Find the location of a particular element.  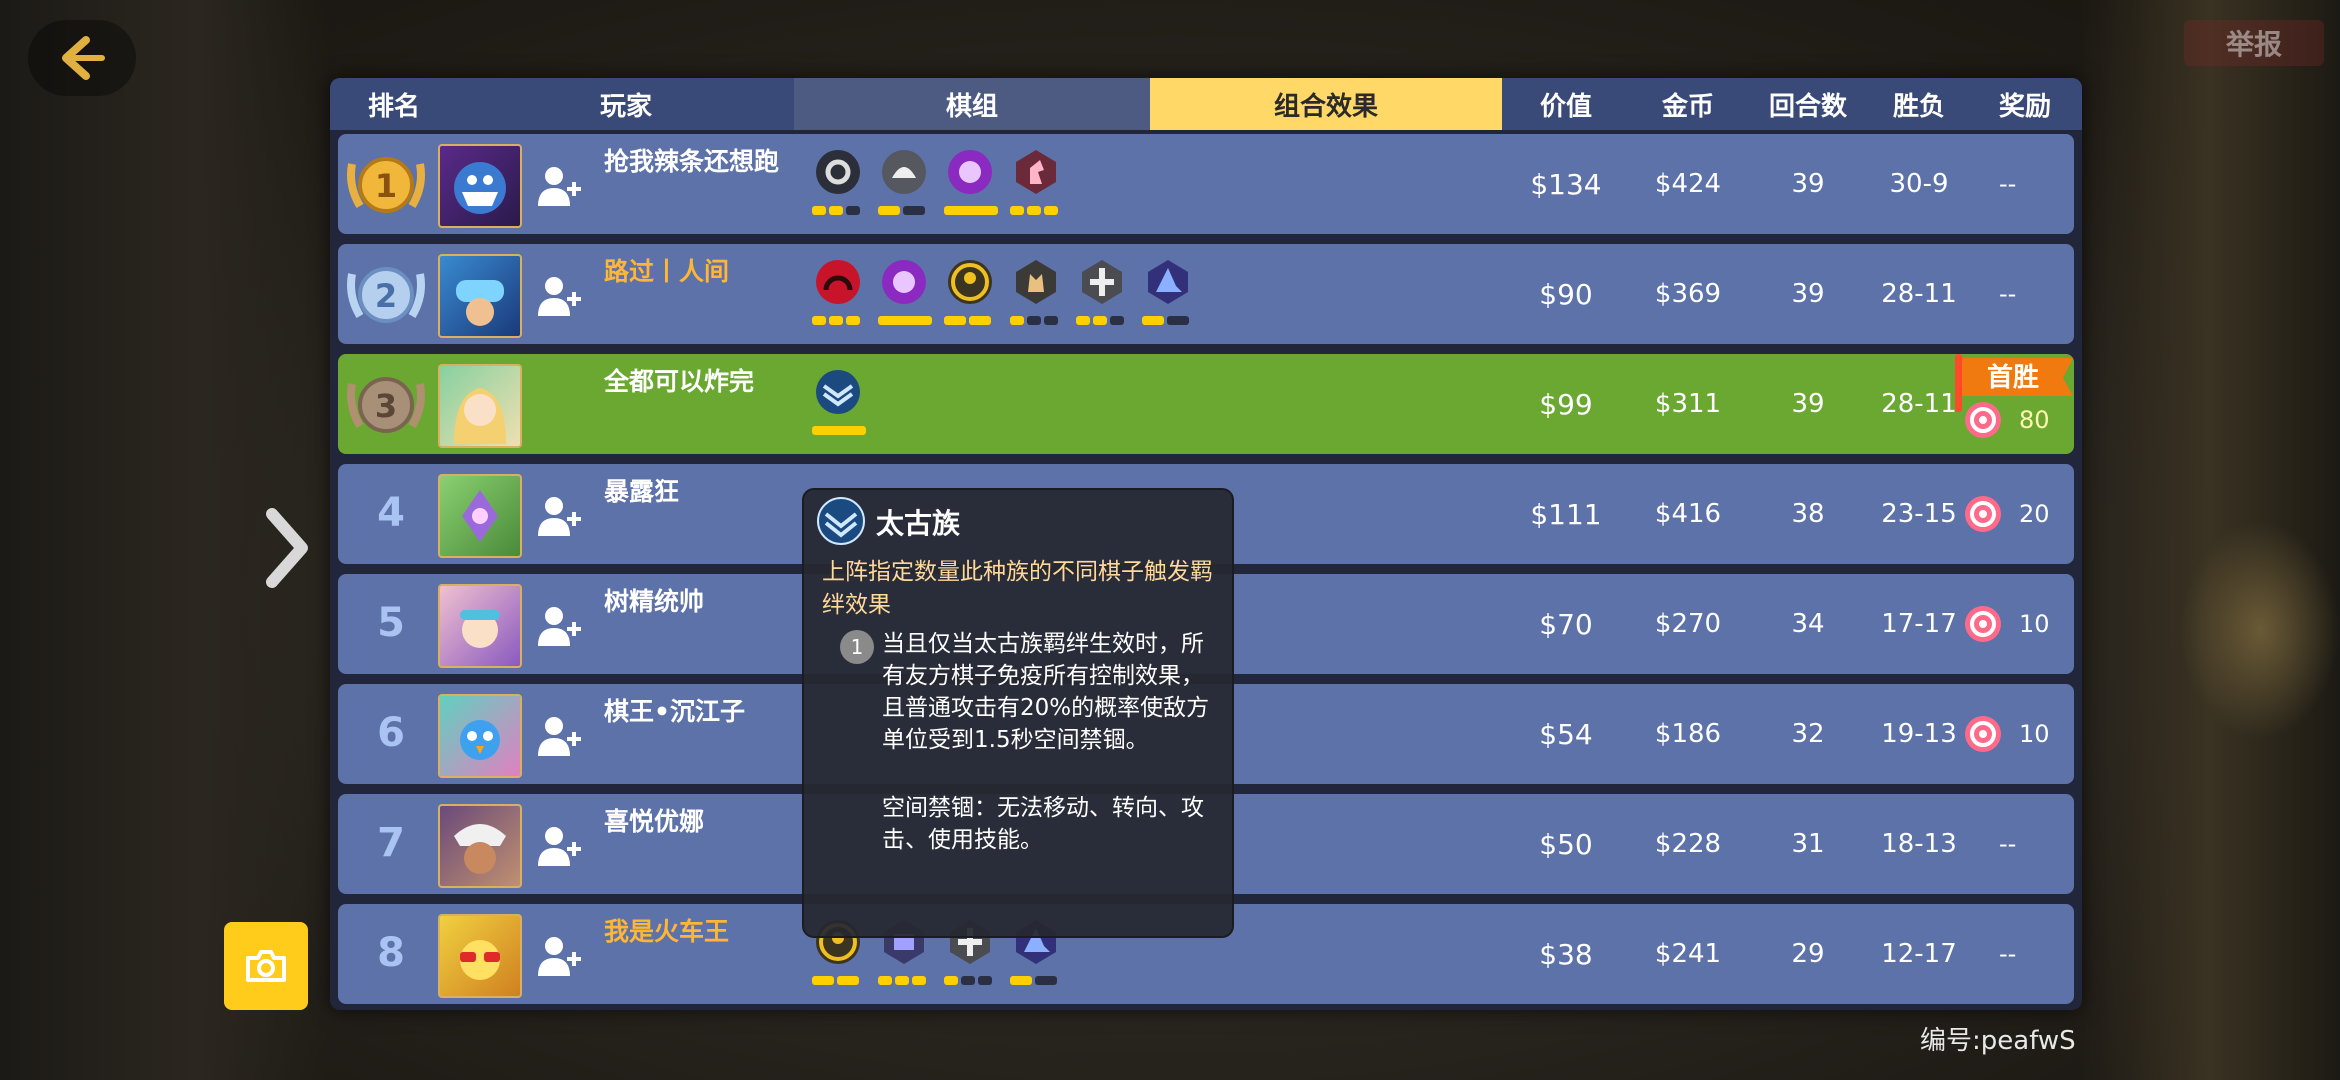

table-header: 排名 玩家 棋组 组合效果 价值 金币 回合数 胜负 奖励 is located at coordinates (1206, 104).